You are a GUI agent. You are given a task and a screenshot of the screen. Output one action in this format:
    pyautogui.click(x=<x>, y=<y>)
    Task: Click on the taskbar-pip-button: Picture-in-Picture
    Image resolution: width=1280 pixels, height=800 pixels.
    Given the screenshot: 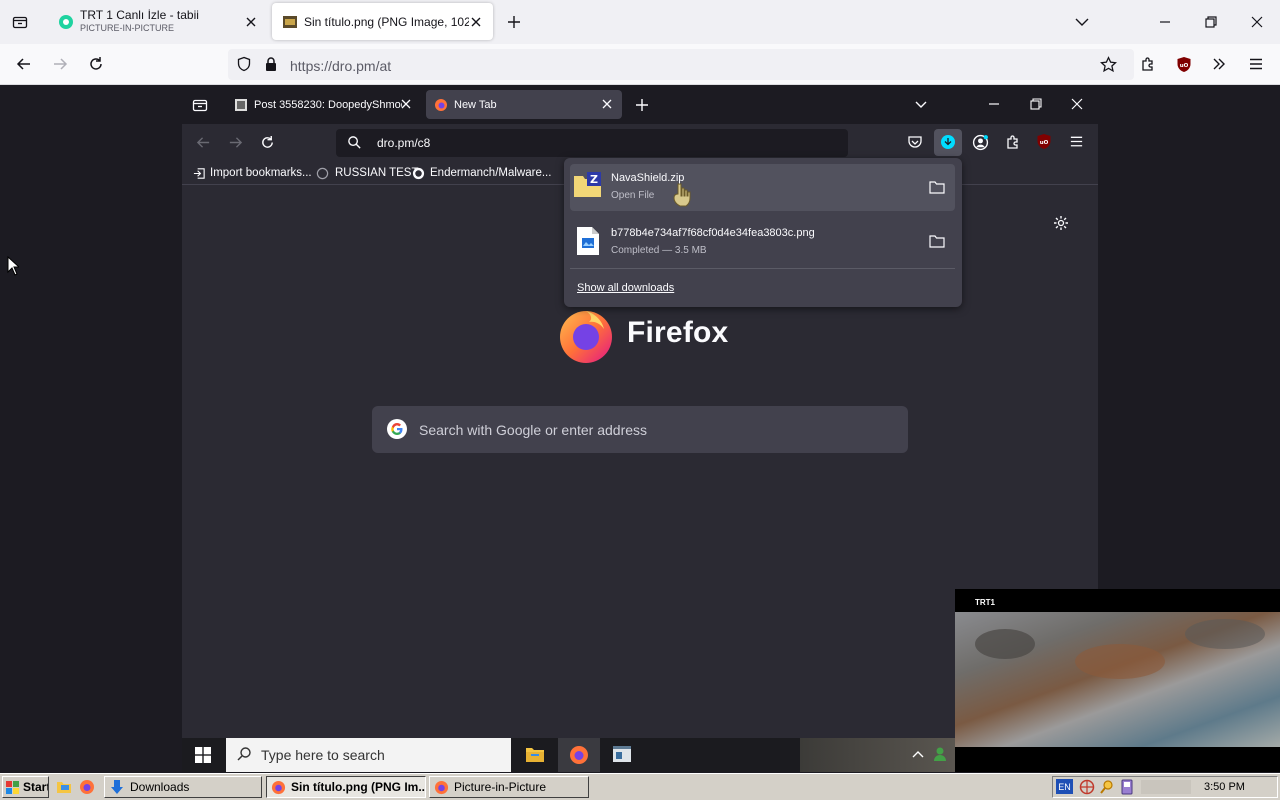 What is the action you would take?
    pyautogui.click(x=509, y=787)
    